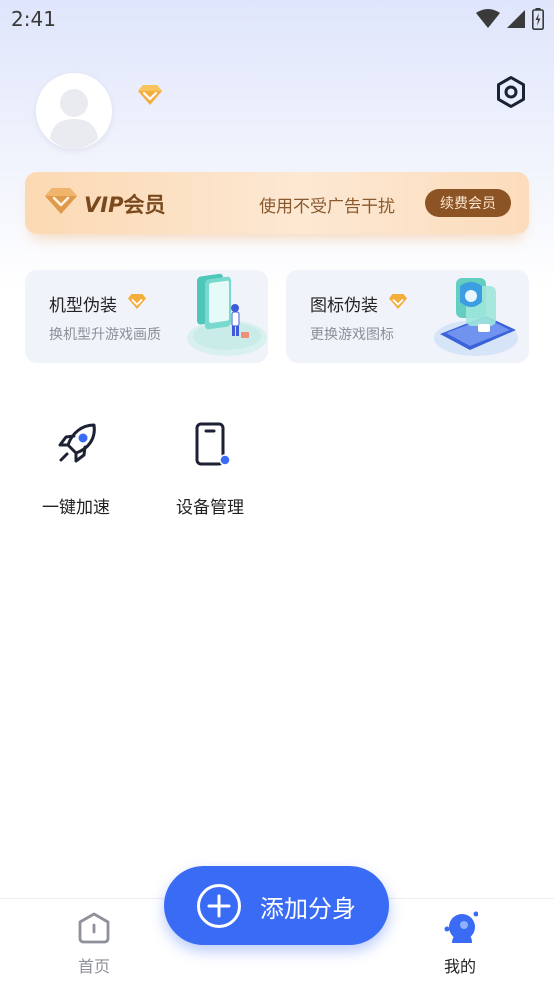 Image resolution: width=554 pixels, height=984 pixels. What do you see at coordinates (488, 18) in the screenshot?
I see `wifi-icon` at bounding box center [488, 18].